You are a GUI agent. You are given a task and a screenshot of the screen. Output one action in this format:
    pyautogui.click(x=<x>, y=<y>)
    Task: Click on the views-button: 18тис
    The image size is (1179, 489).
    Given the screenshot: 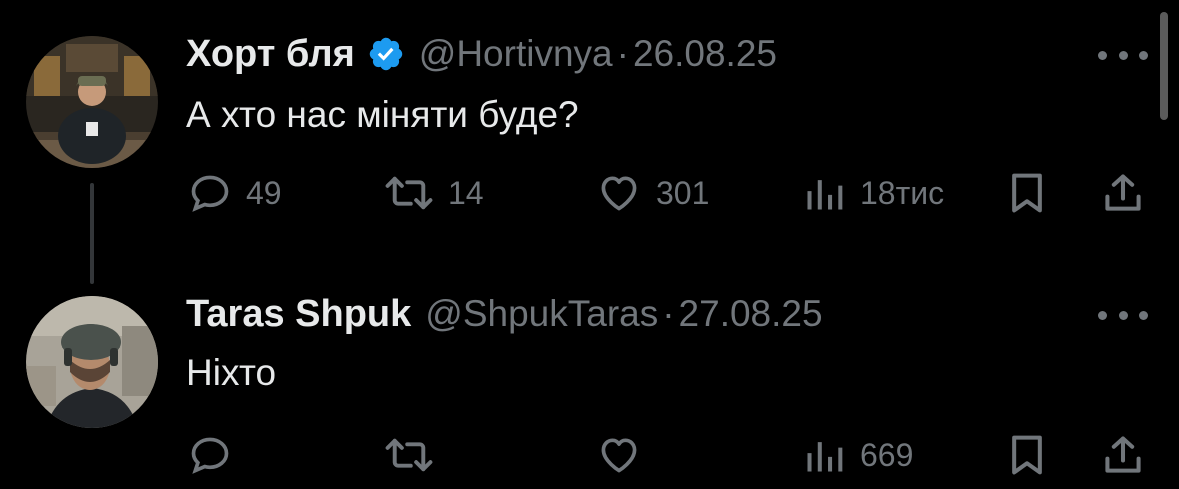 What is the action you would take?
    pyautogui.click(x=873, y=193)
    